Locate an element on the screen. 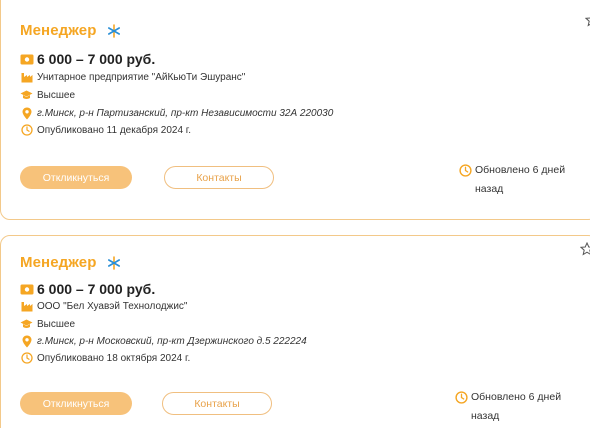 The width and height of the screenshot is (590, 428). company-row: Унитарное предприятие "АйКьюТи Эшуранс" is located at coordinates (132, 77).